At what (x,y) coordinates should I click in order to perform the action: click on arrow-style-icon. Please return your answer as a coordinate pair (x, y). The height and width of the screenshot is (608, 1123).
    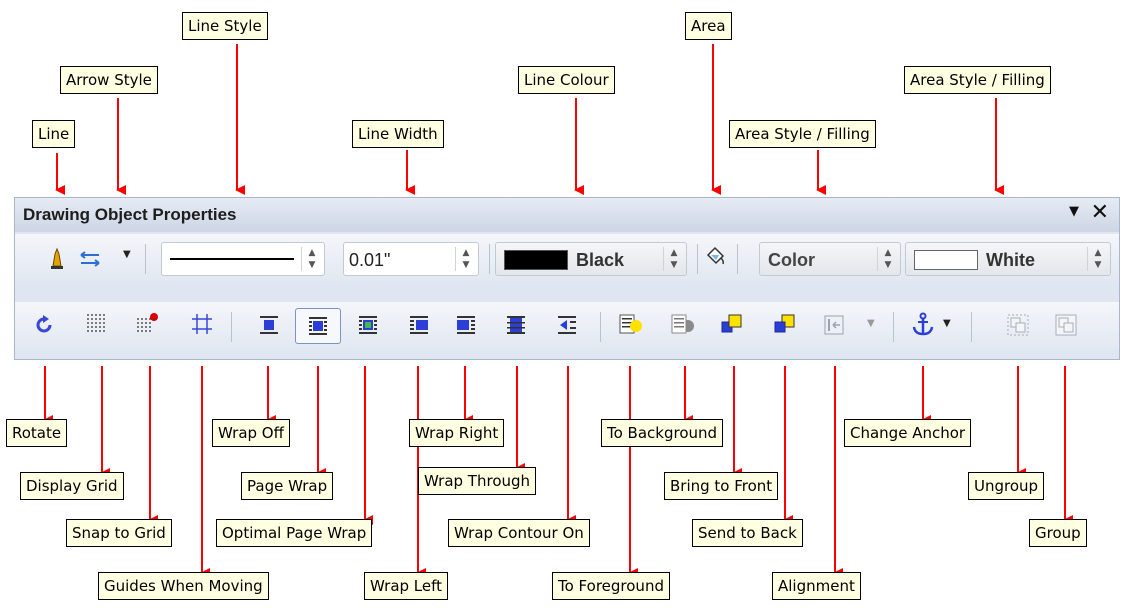
    Looking at the image, I should click on (90, 259).